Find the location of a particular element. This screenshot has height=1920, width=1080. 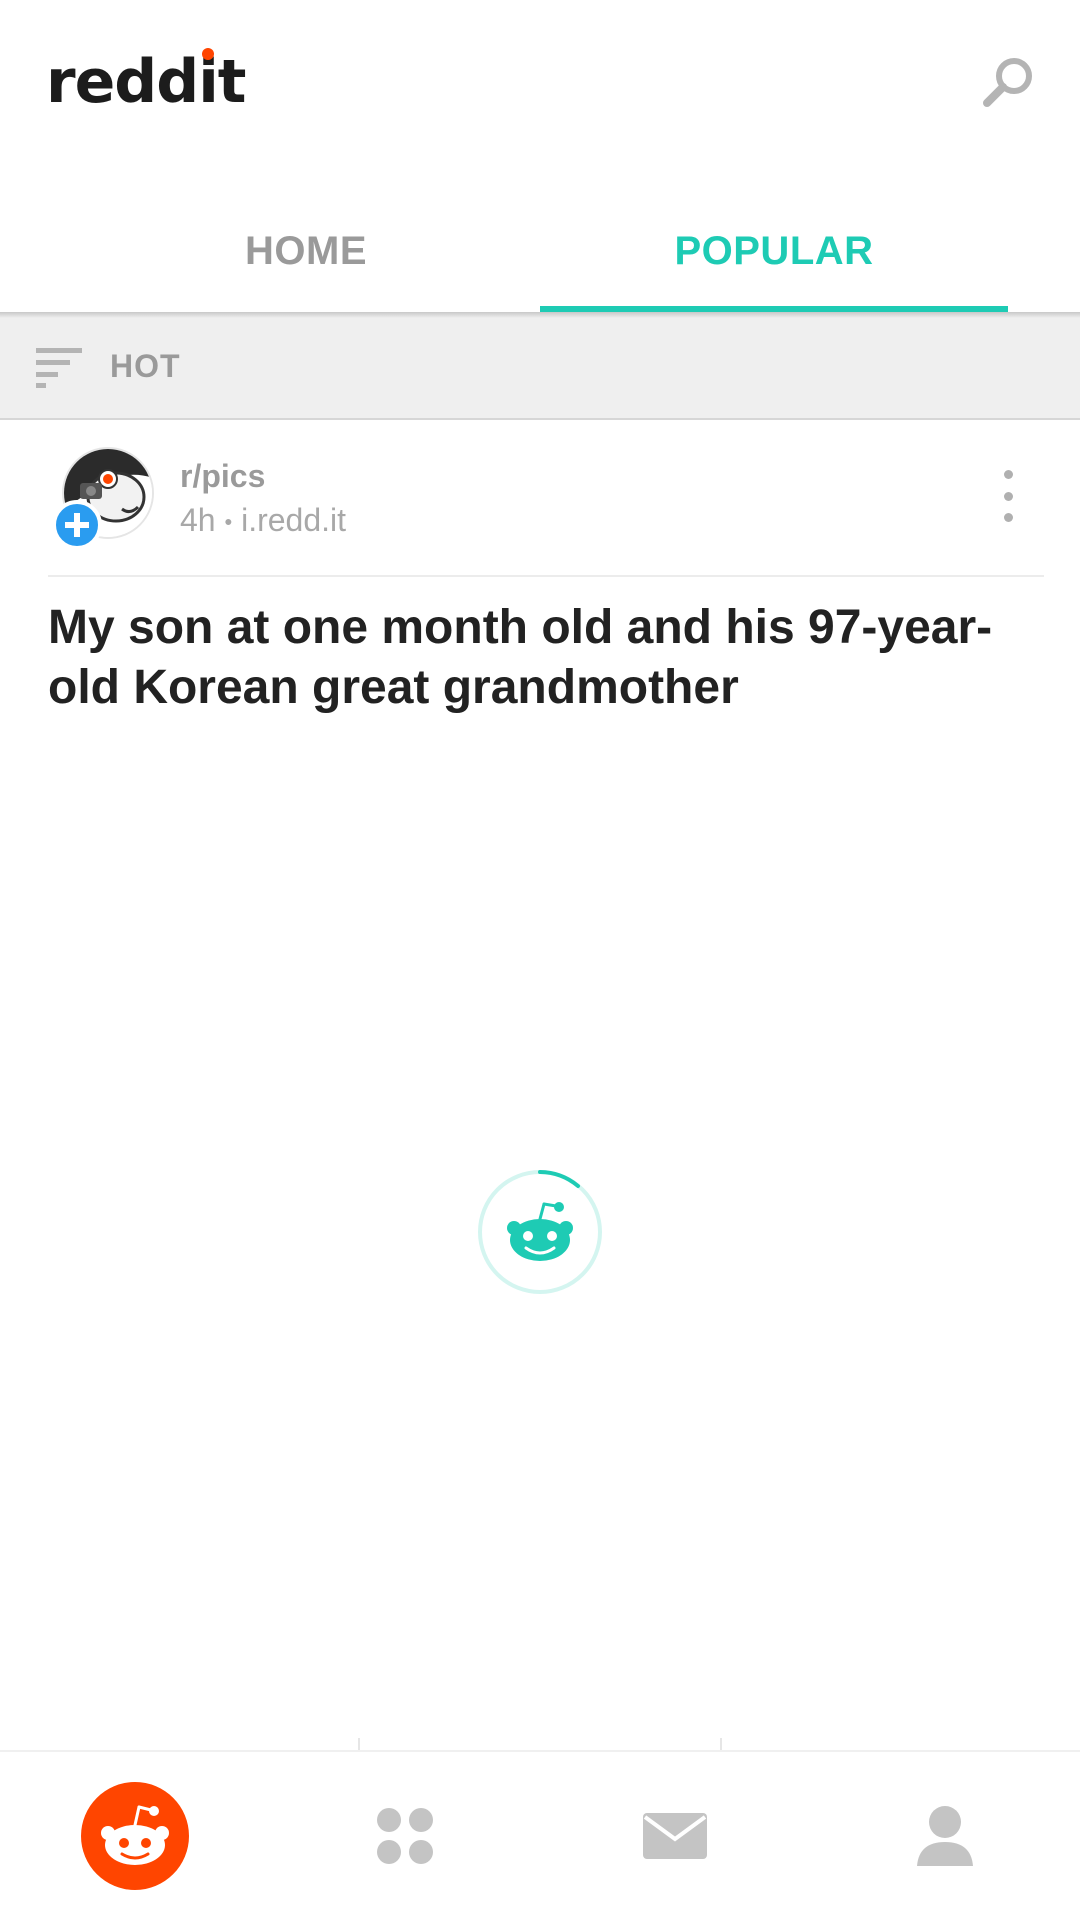

nav-home is located at coordinates (135, 1836).